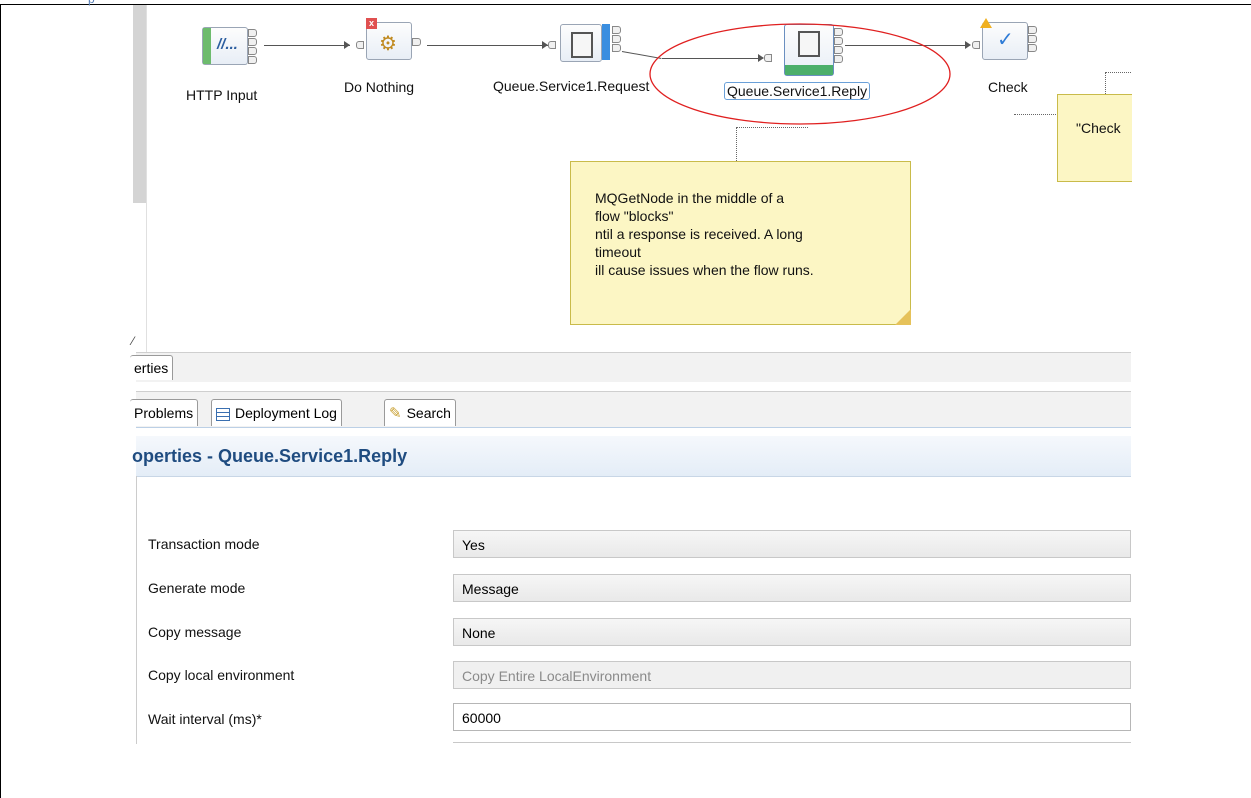 The height and width of the screenshot is (798, 1251). What do you see at coordinates (792, 632) in the screenshot?
I see `select-copy-message: None` at bounding box center [792, 632].